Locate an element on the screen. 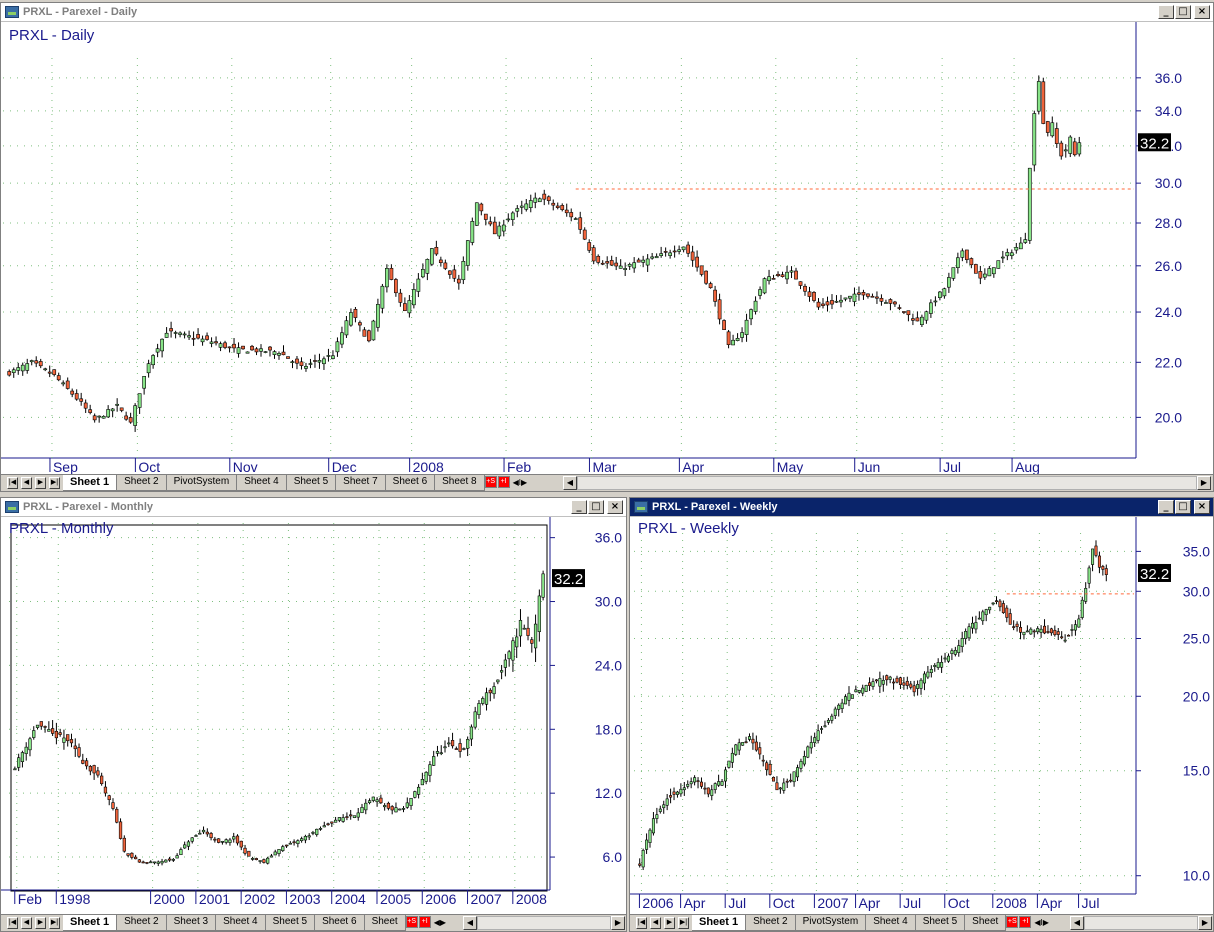 The image size is (1214, 932). last-price-label: 32.2 is located at coordinates (1154, 574).